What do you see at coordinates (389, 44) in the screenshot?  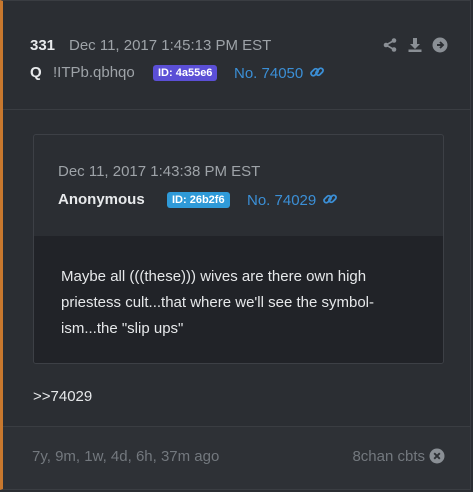 I see `share-icon` at bounding box center [389, 44].